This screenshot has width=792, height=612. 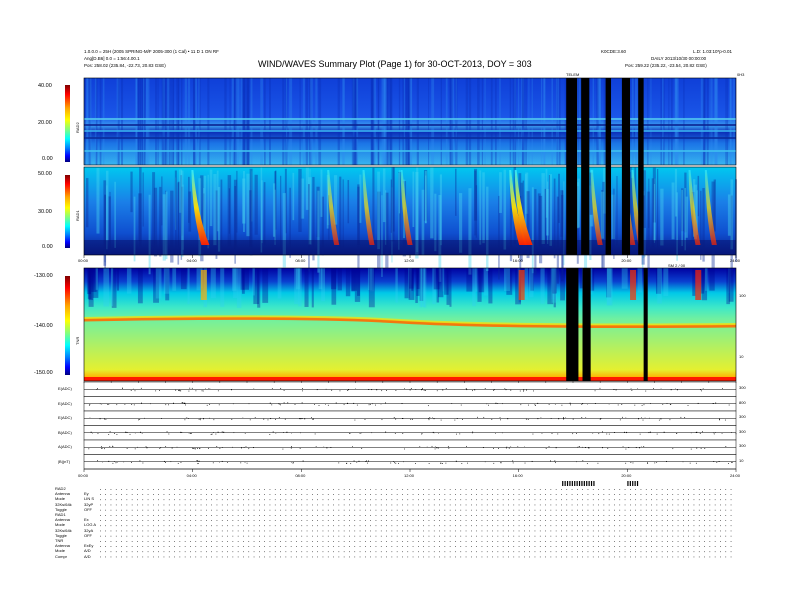 What do you see at coordinates (735, 260) in the screenshot?
I see `xtick-label: 24:00` at bounding box center [735, 260].